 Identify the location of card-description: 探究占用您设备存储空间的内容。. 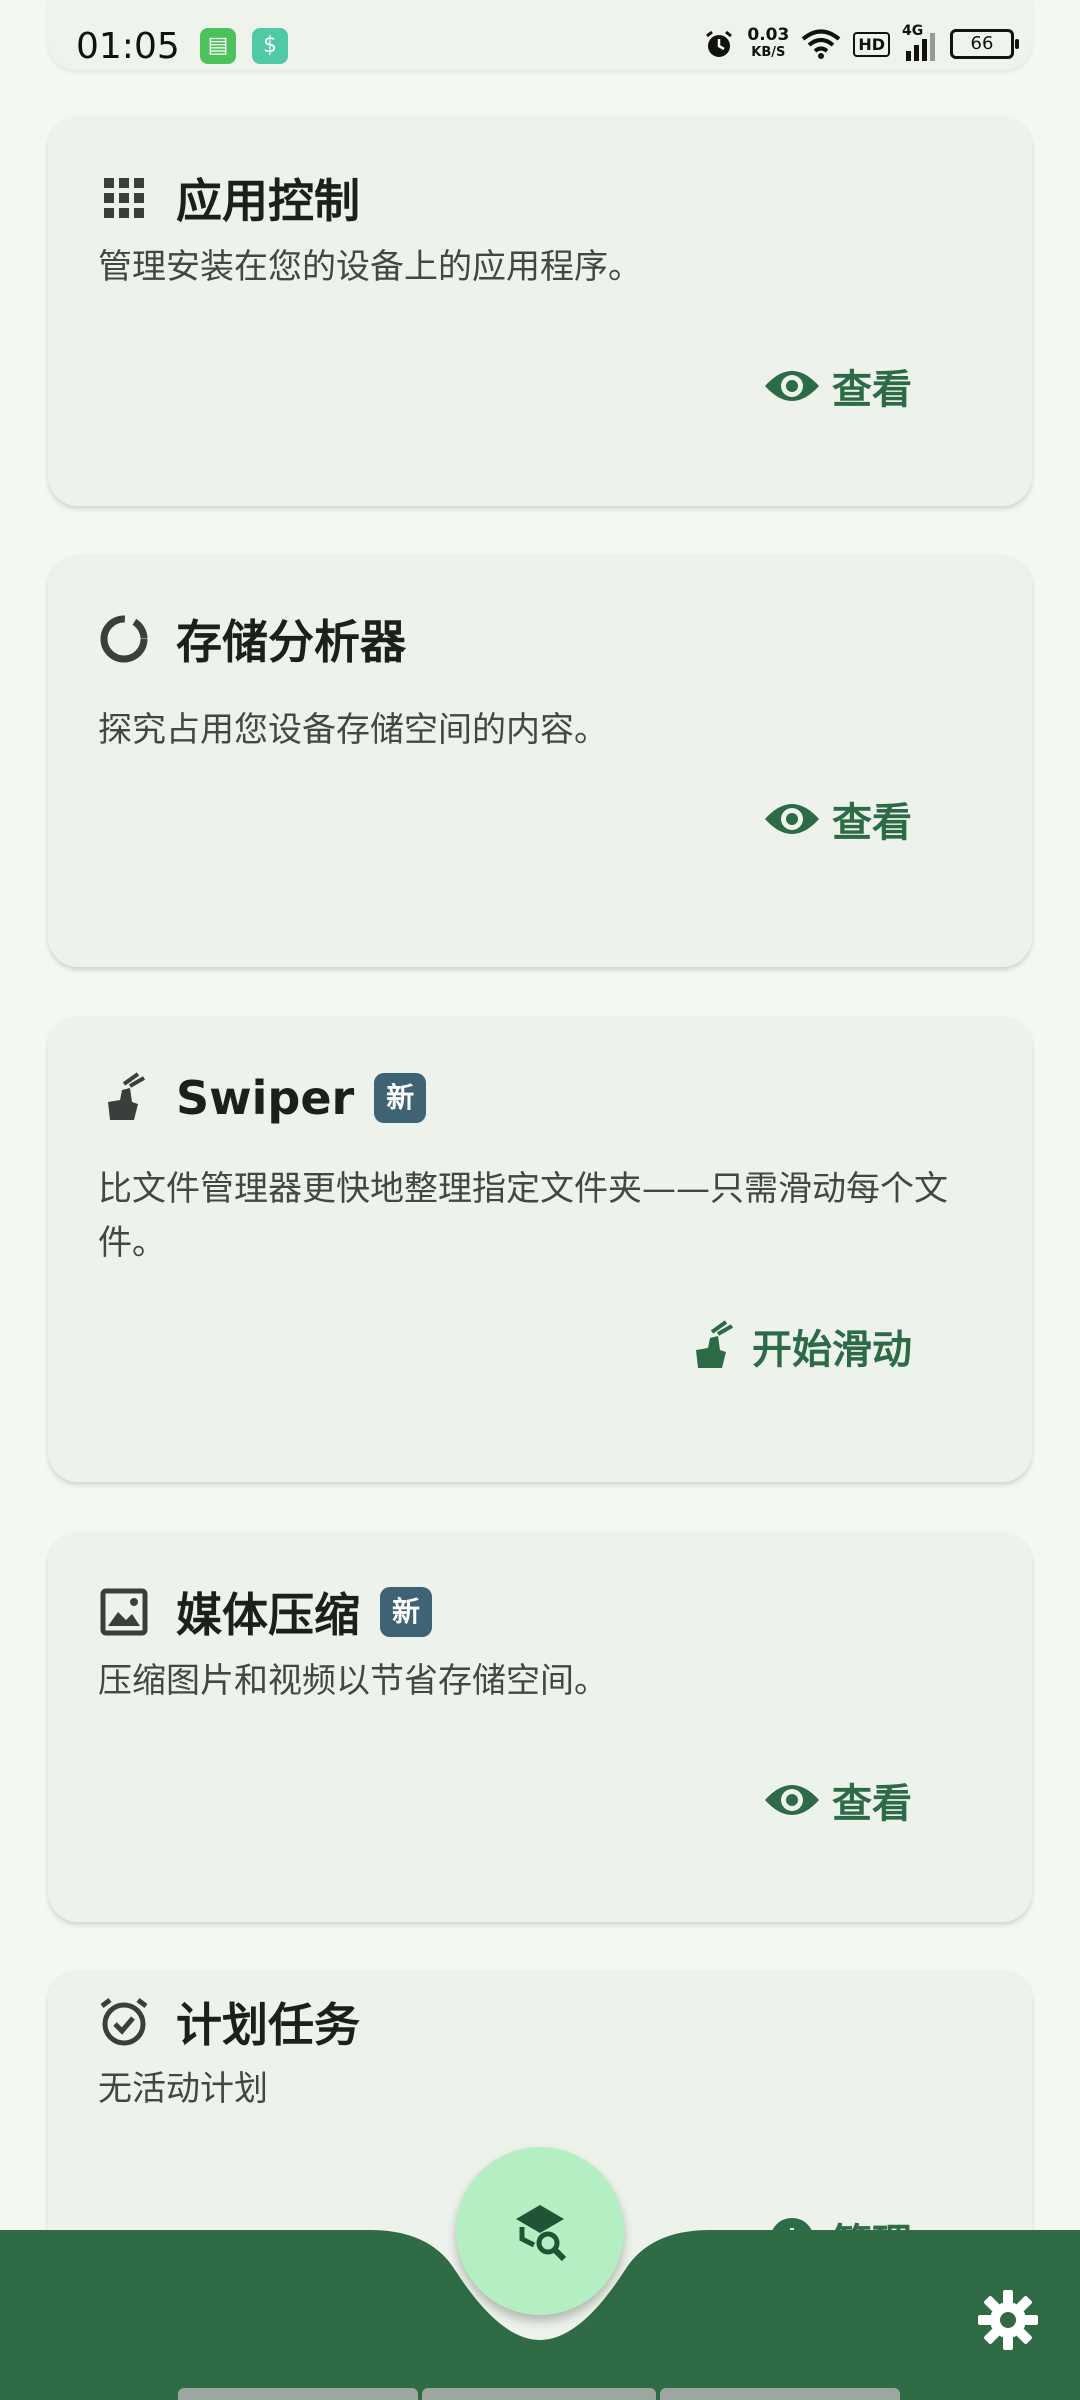
(353, 730).